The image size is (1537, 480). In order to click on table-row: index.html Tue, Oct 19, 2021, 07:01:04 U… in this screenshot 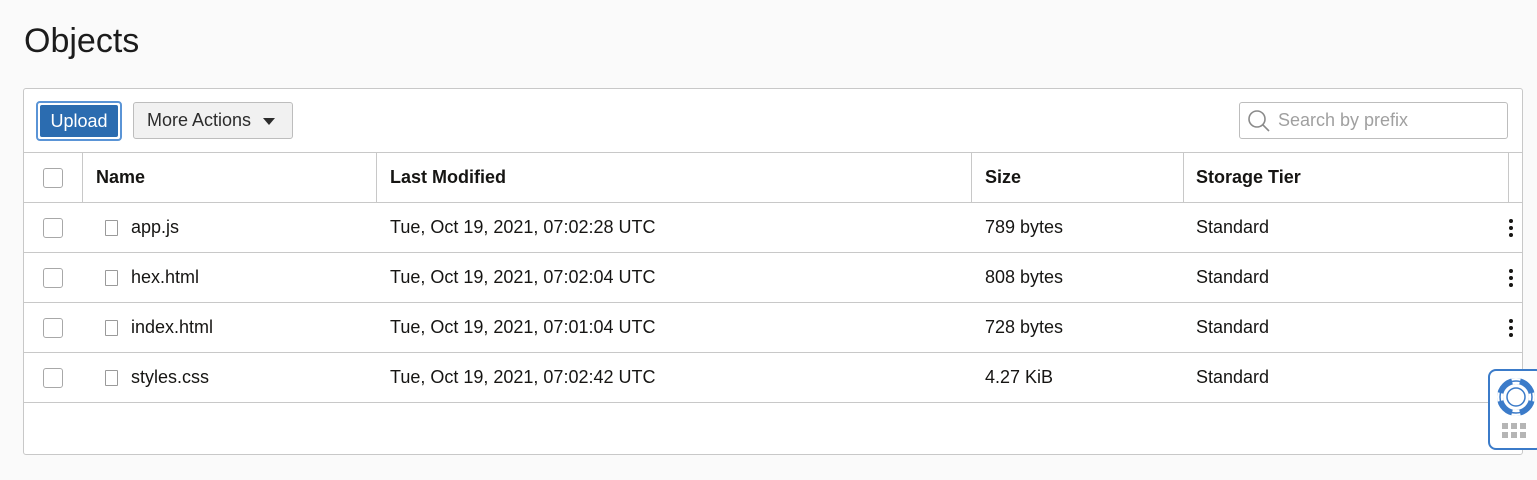, I will do `click(773, 328)`.